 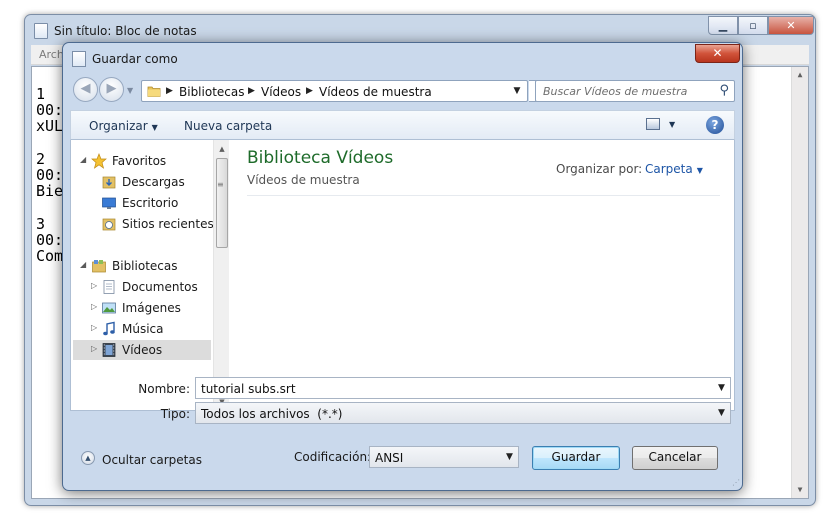 What do you see at coordinates (221, 275) in the screenshot?
I see `navigation-scrollbar: ▲ ≡ ▼` at bounding box center [221, 275].